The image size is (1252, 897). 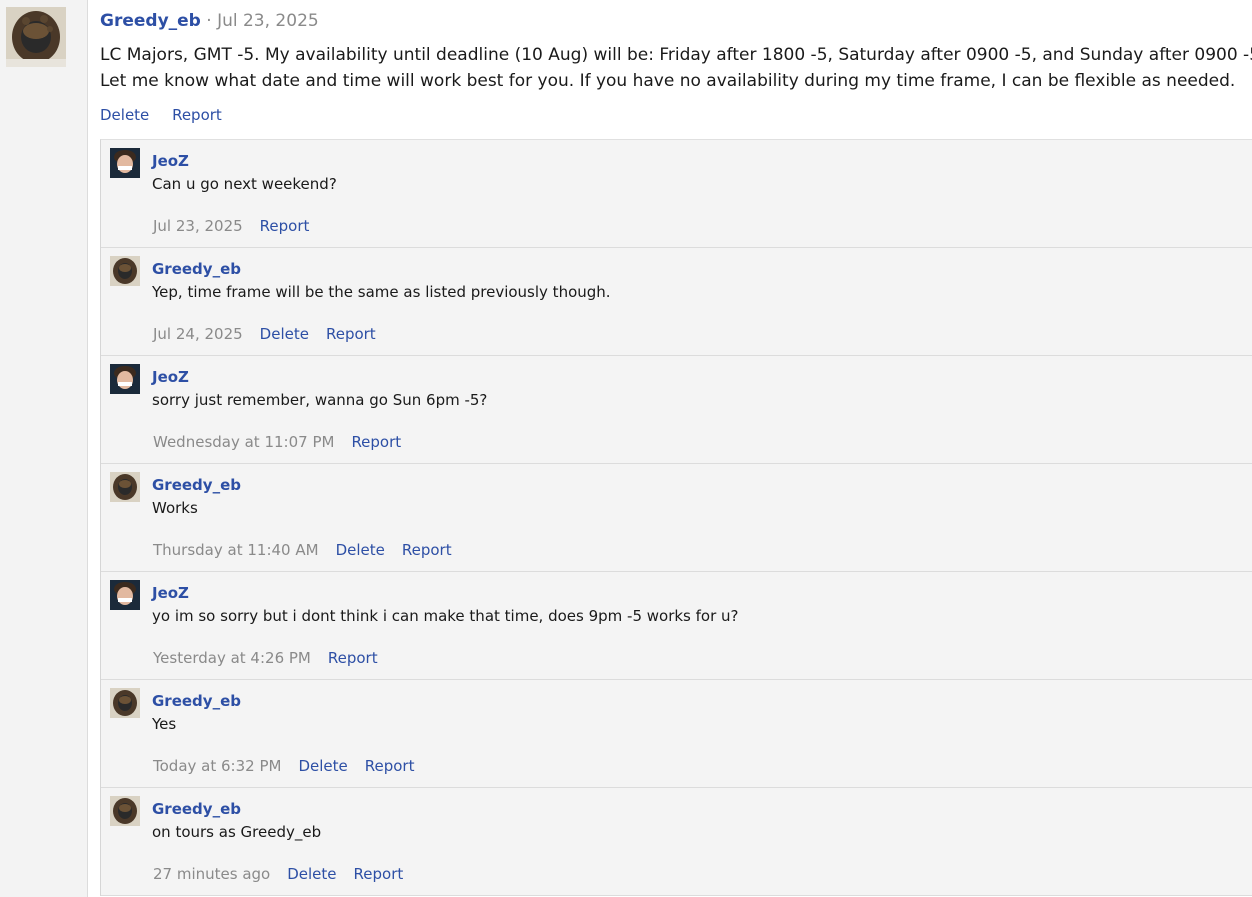 I want to click on reply-text: Can u go next weekend?, so click(x=244, y=184).